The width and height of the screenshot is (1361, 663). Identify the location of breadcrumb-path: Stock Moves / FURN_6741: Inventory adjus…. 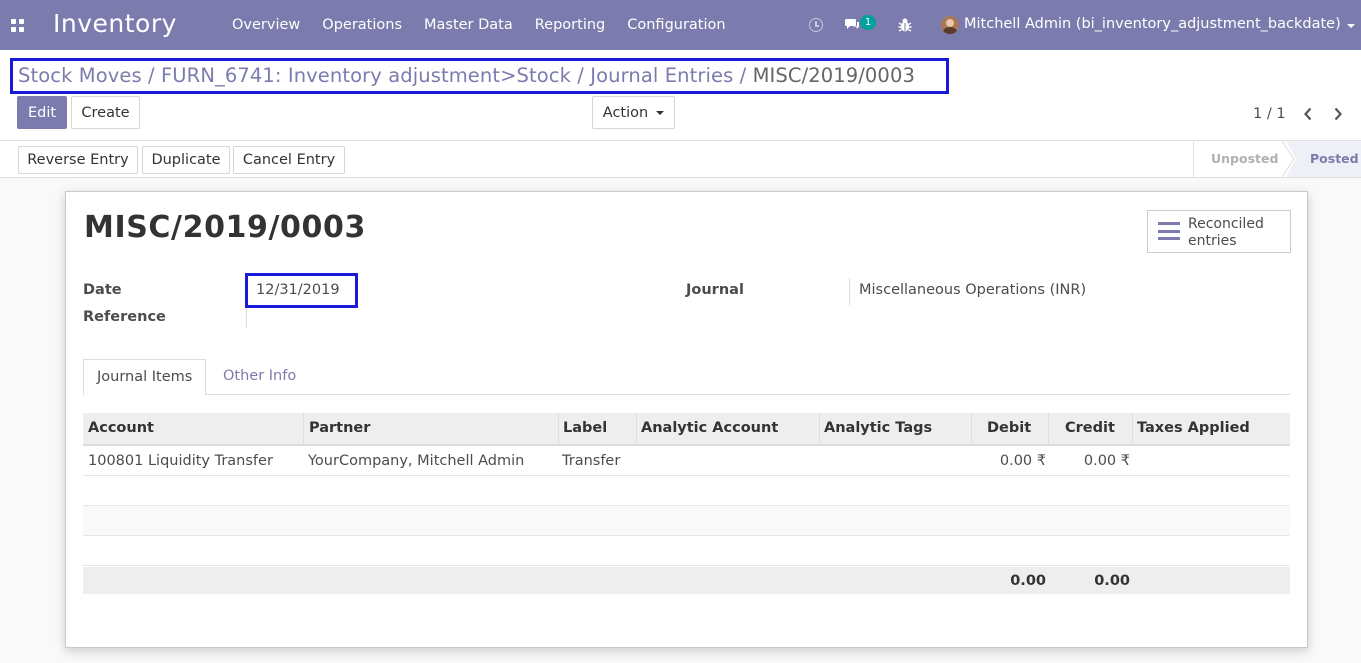
(385, 75).